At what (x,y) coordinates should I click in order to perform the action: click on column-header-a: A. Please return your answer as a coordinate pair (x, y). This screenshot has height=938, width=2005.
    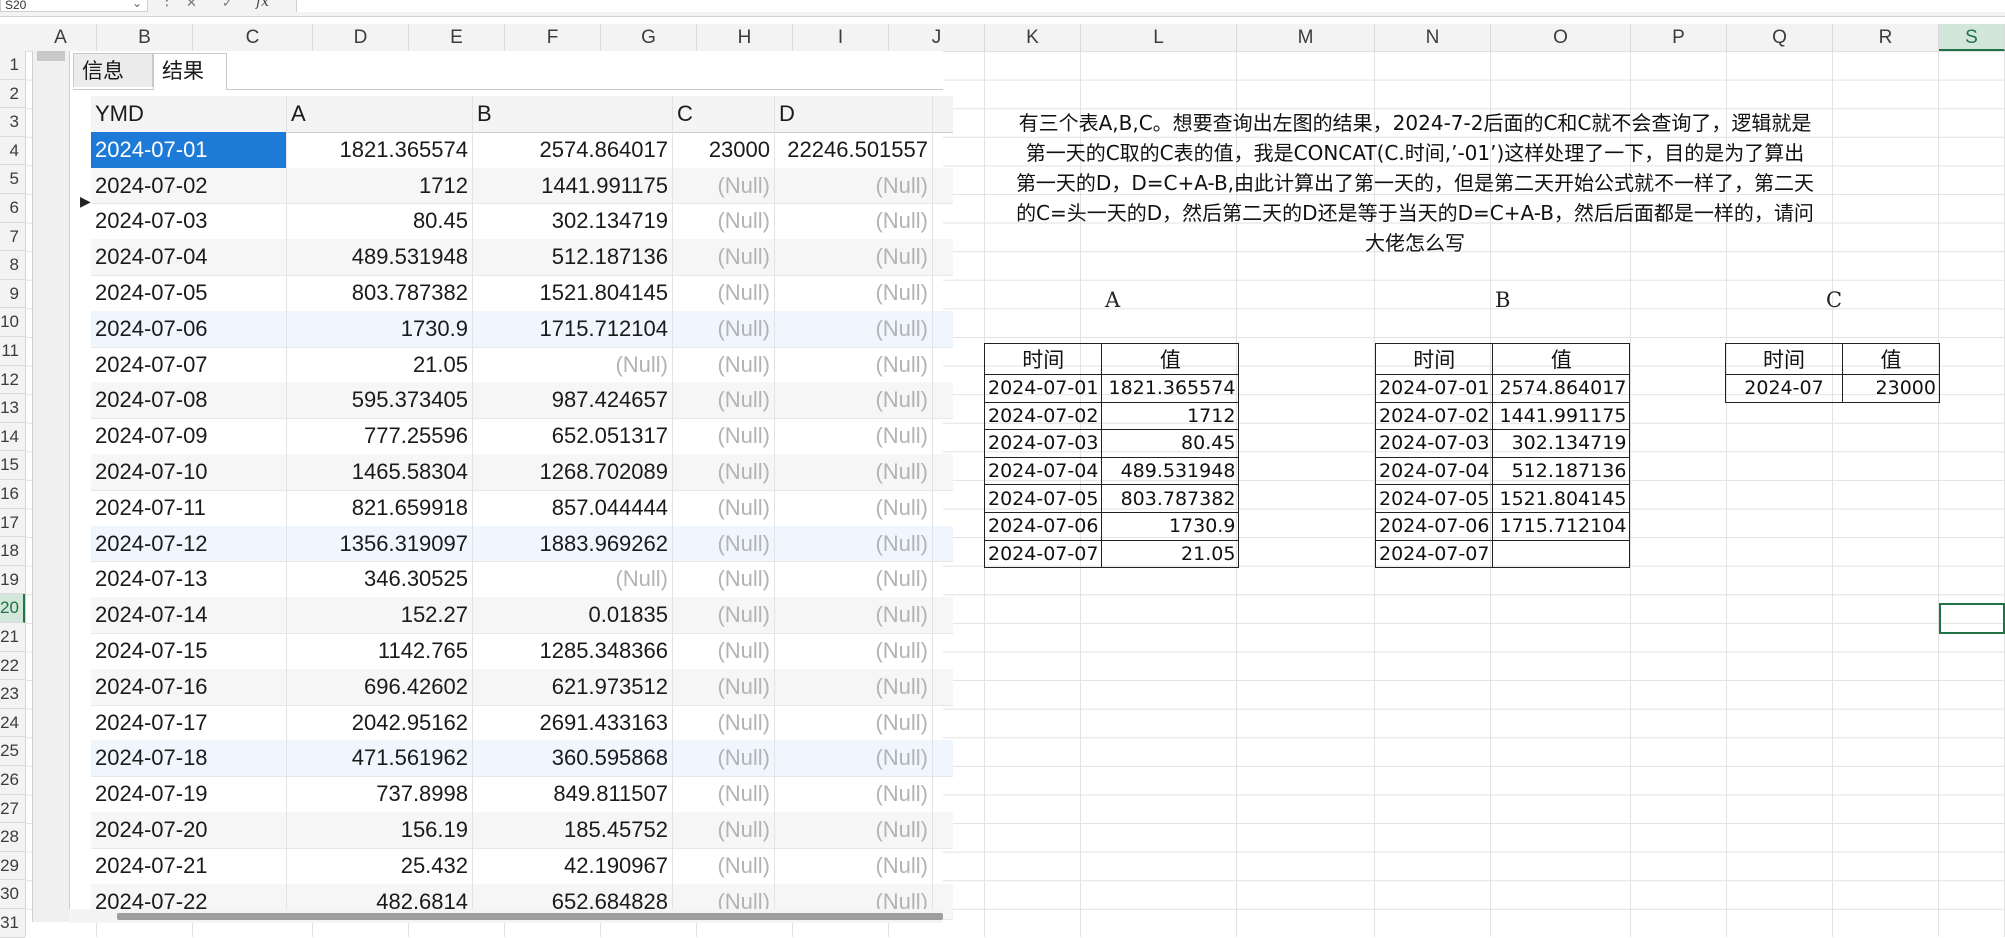
    Looking at the image, I should click on (61, 37).